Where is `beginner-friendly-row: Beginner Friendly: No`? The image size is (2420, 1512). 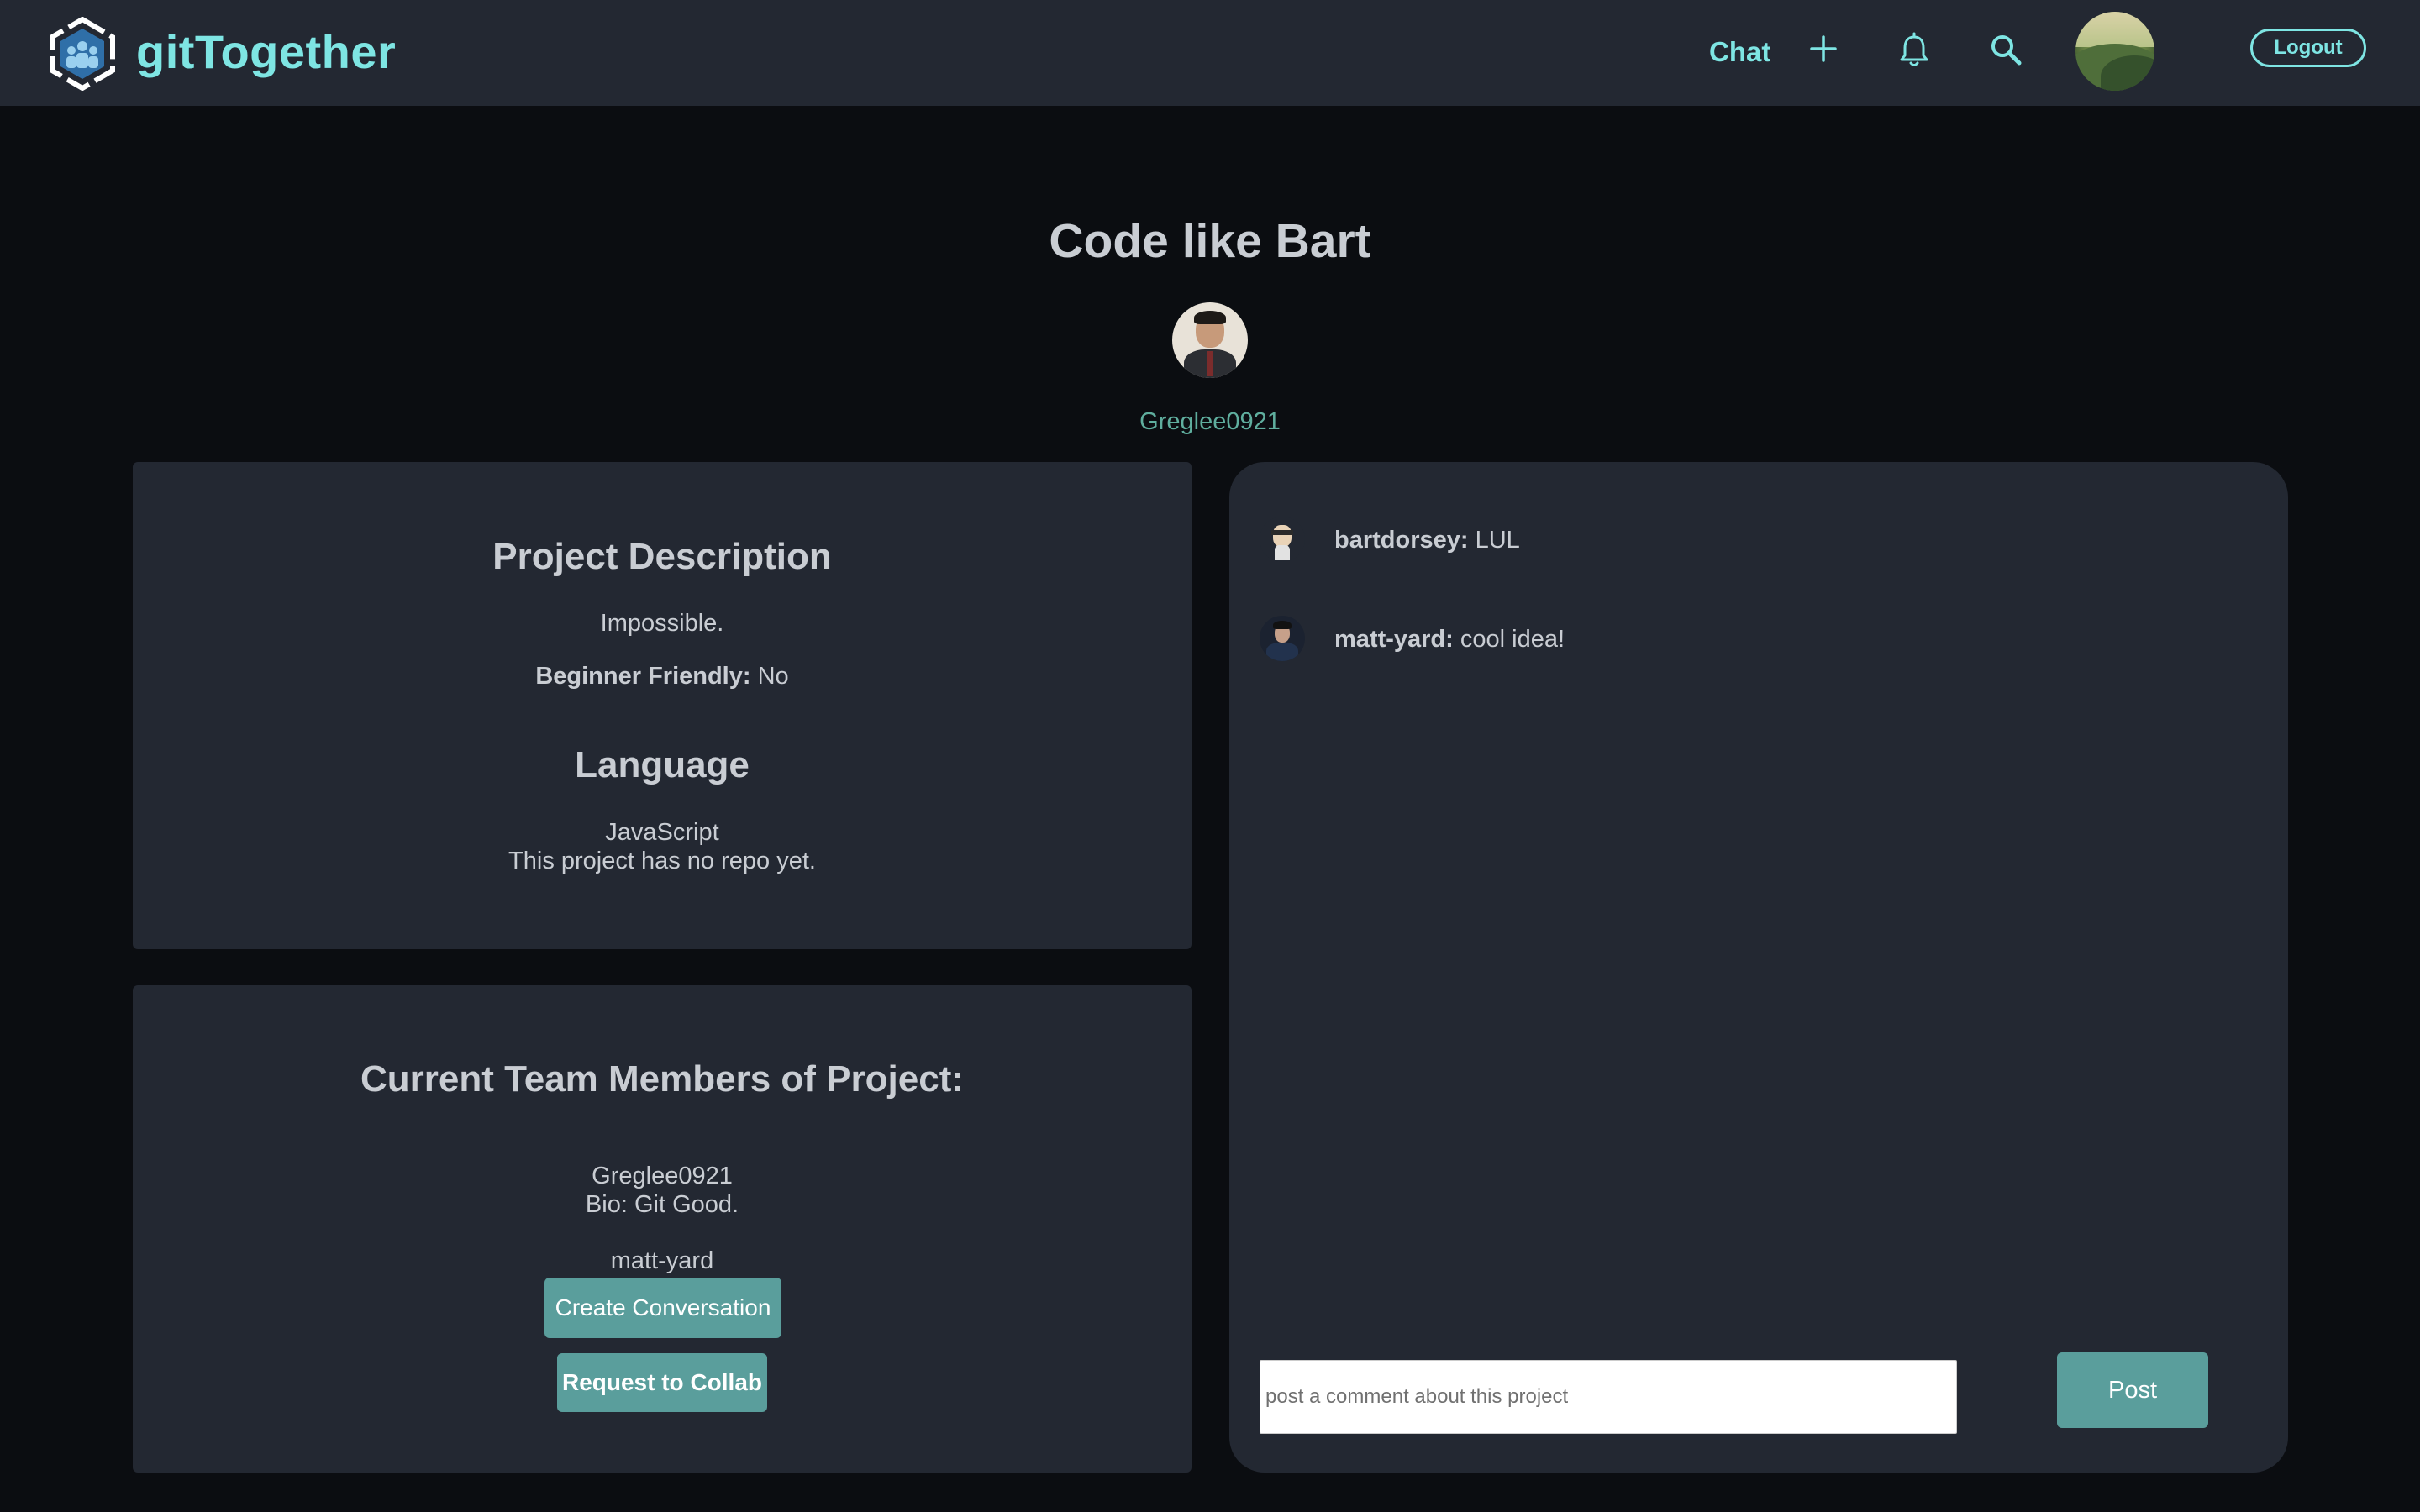 beginner-friendly-row: Beginner Friendly: No is located at coordinates (662, 676).